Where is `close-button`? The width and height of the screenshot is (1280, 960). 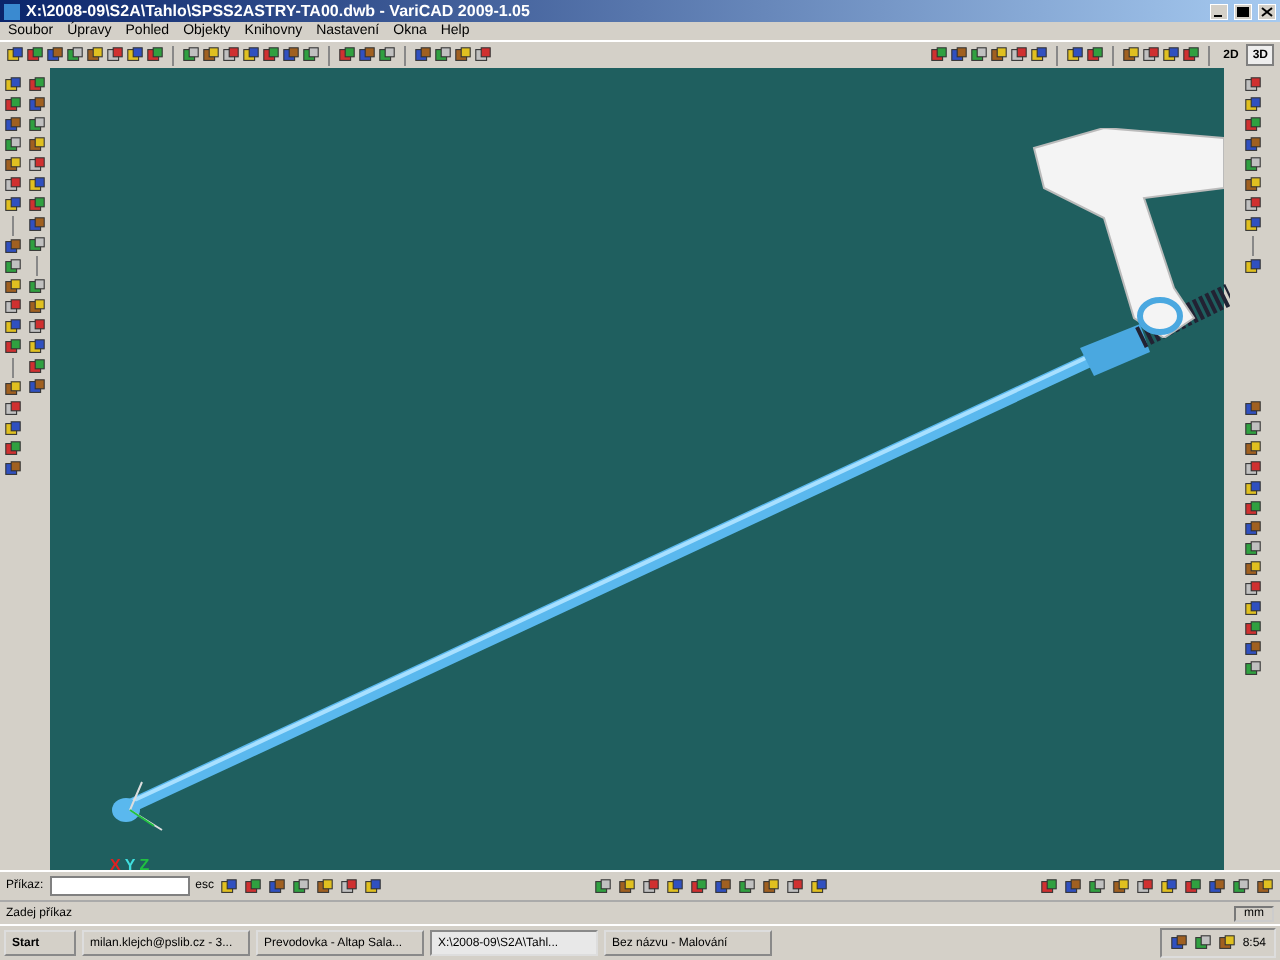 close-button is located at coordinates (1267, 11).